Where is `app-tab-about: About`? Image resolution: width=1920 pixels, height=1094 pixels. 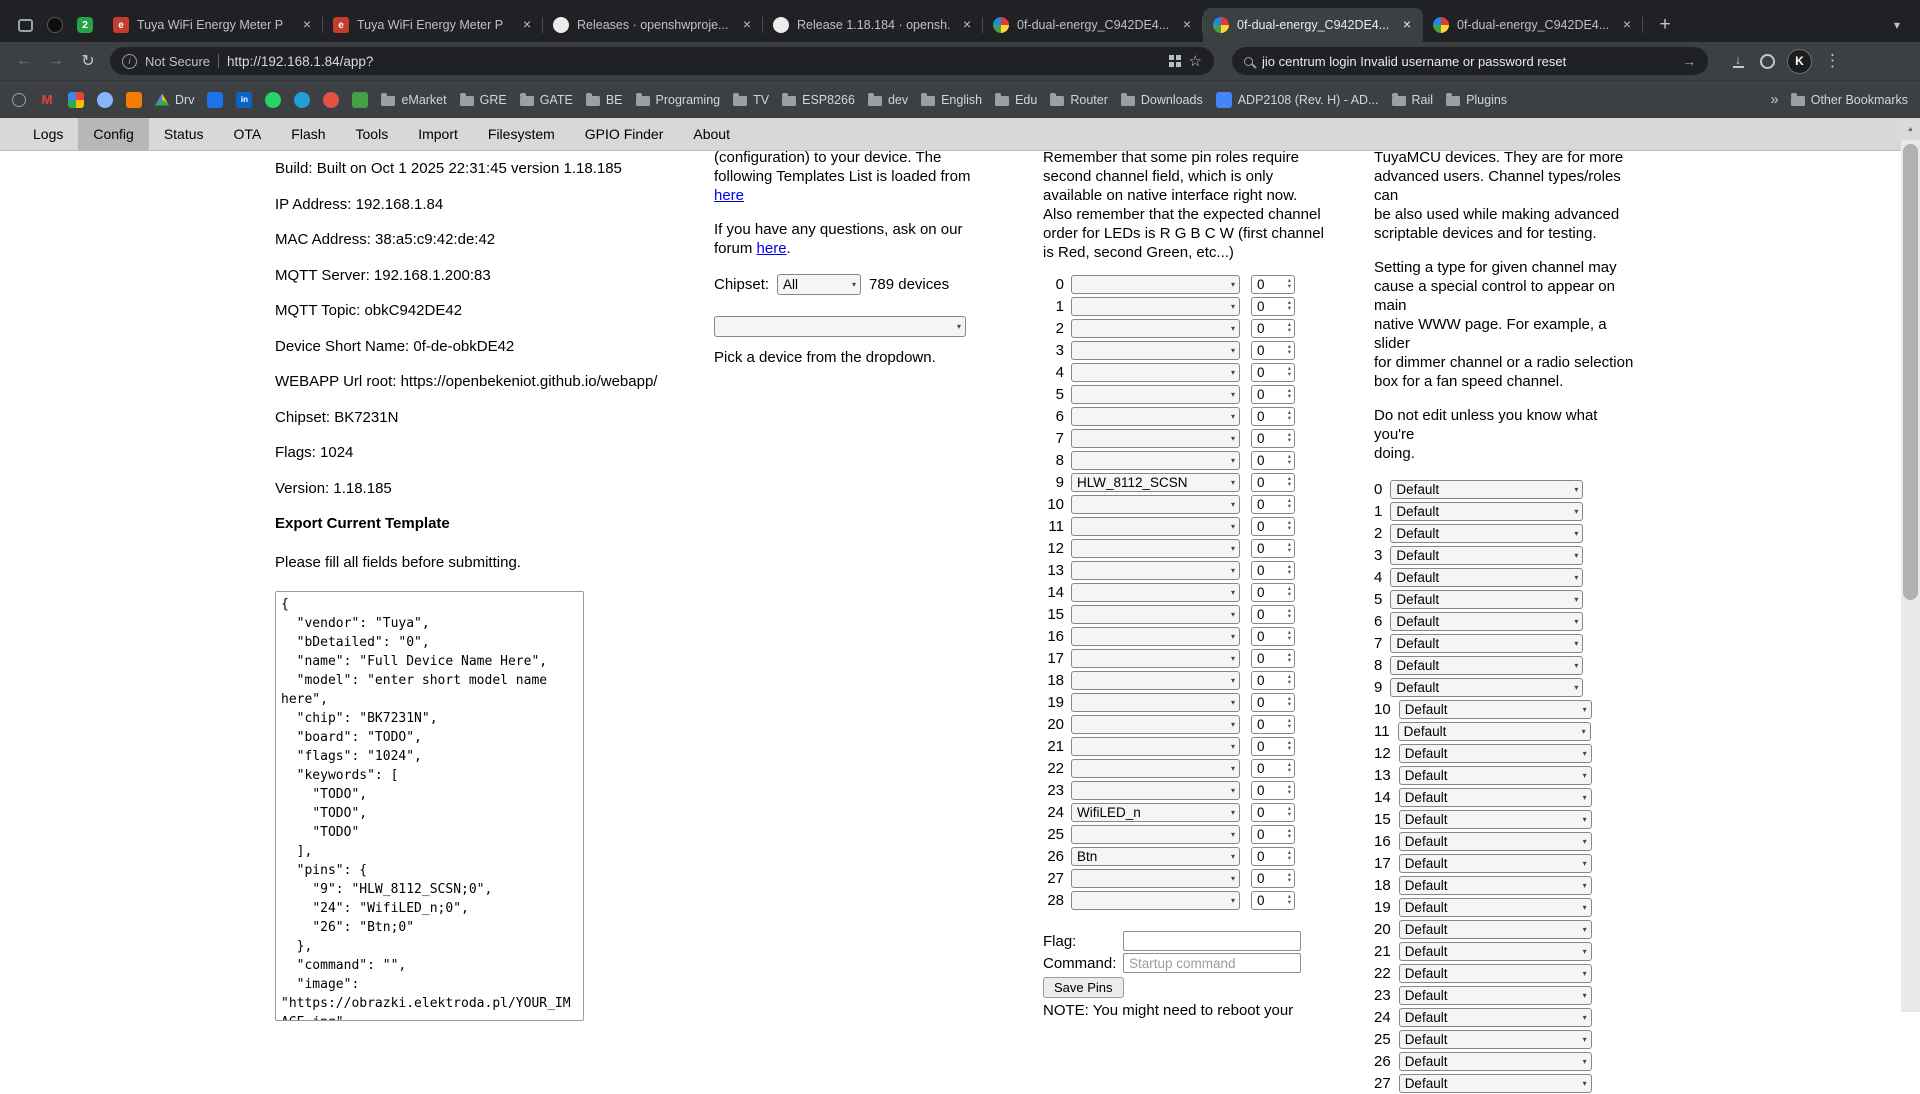
app-tab-about: About is located at coordinates (711, 134).